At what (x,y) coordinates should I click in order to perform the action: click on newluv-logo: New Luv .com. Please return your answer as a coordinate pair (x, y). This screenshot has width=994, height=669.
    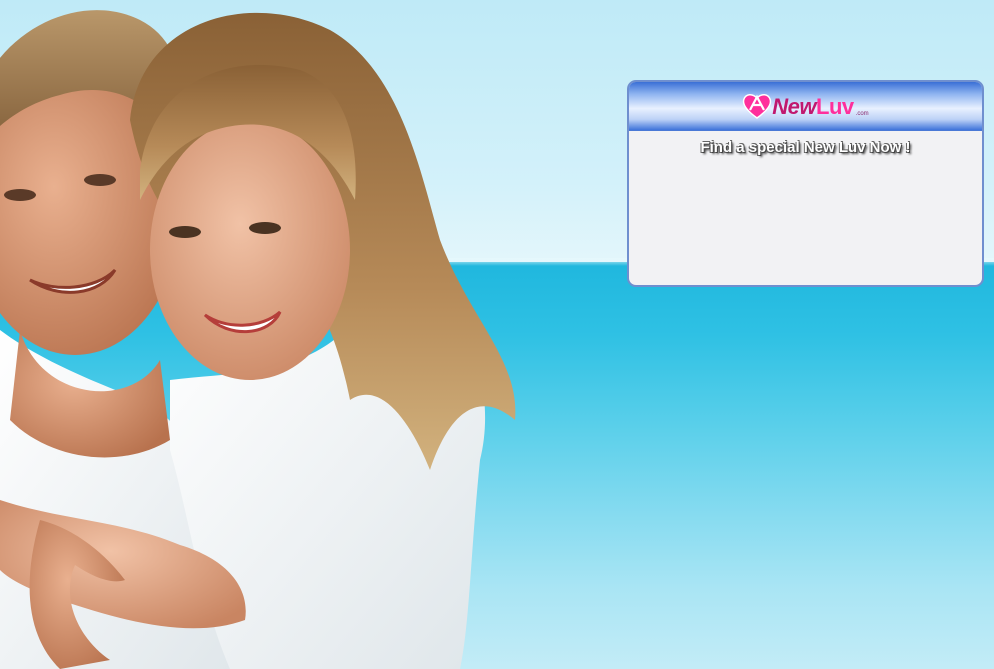
    Looking at the image, I should click on (805, 106).